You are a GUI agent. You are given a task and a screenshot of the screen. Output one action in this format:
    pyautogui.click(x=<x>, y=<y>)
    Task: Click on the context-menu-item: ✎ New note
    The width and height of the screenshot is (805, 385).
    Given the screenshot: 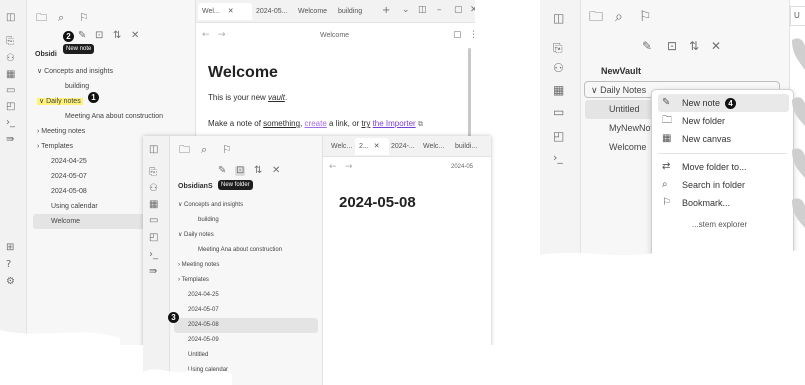 What is the action you would take?
    pyautogui.click(x=723, y=103)
    